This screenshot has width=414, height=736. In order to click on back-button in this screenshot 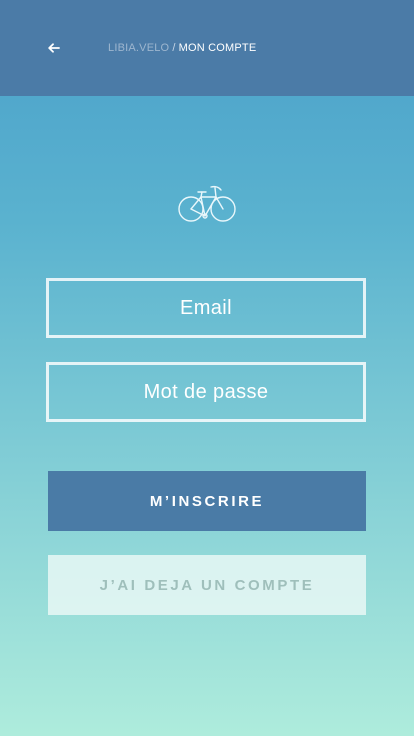, I will do `click(54, 48)`.